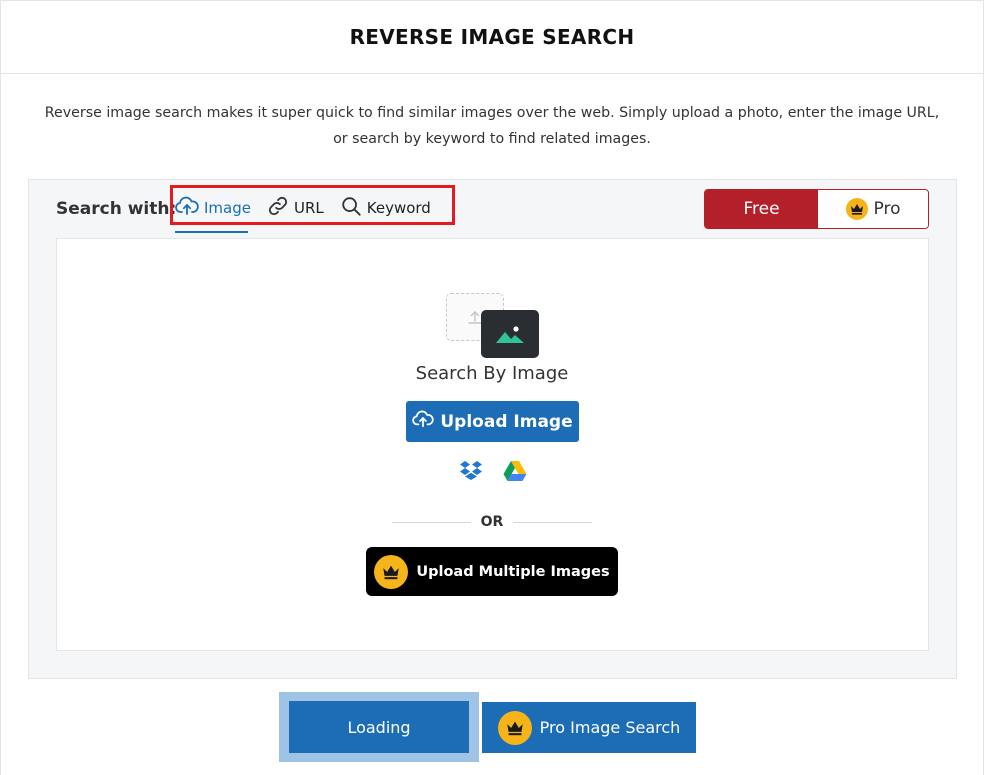 The width and height of the screenshot is (984, 775). I want to click on page-title: REVERSE IMAGE SEARCH, so click(492, 36).